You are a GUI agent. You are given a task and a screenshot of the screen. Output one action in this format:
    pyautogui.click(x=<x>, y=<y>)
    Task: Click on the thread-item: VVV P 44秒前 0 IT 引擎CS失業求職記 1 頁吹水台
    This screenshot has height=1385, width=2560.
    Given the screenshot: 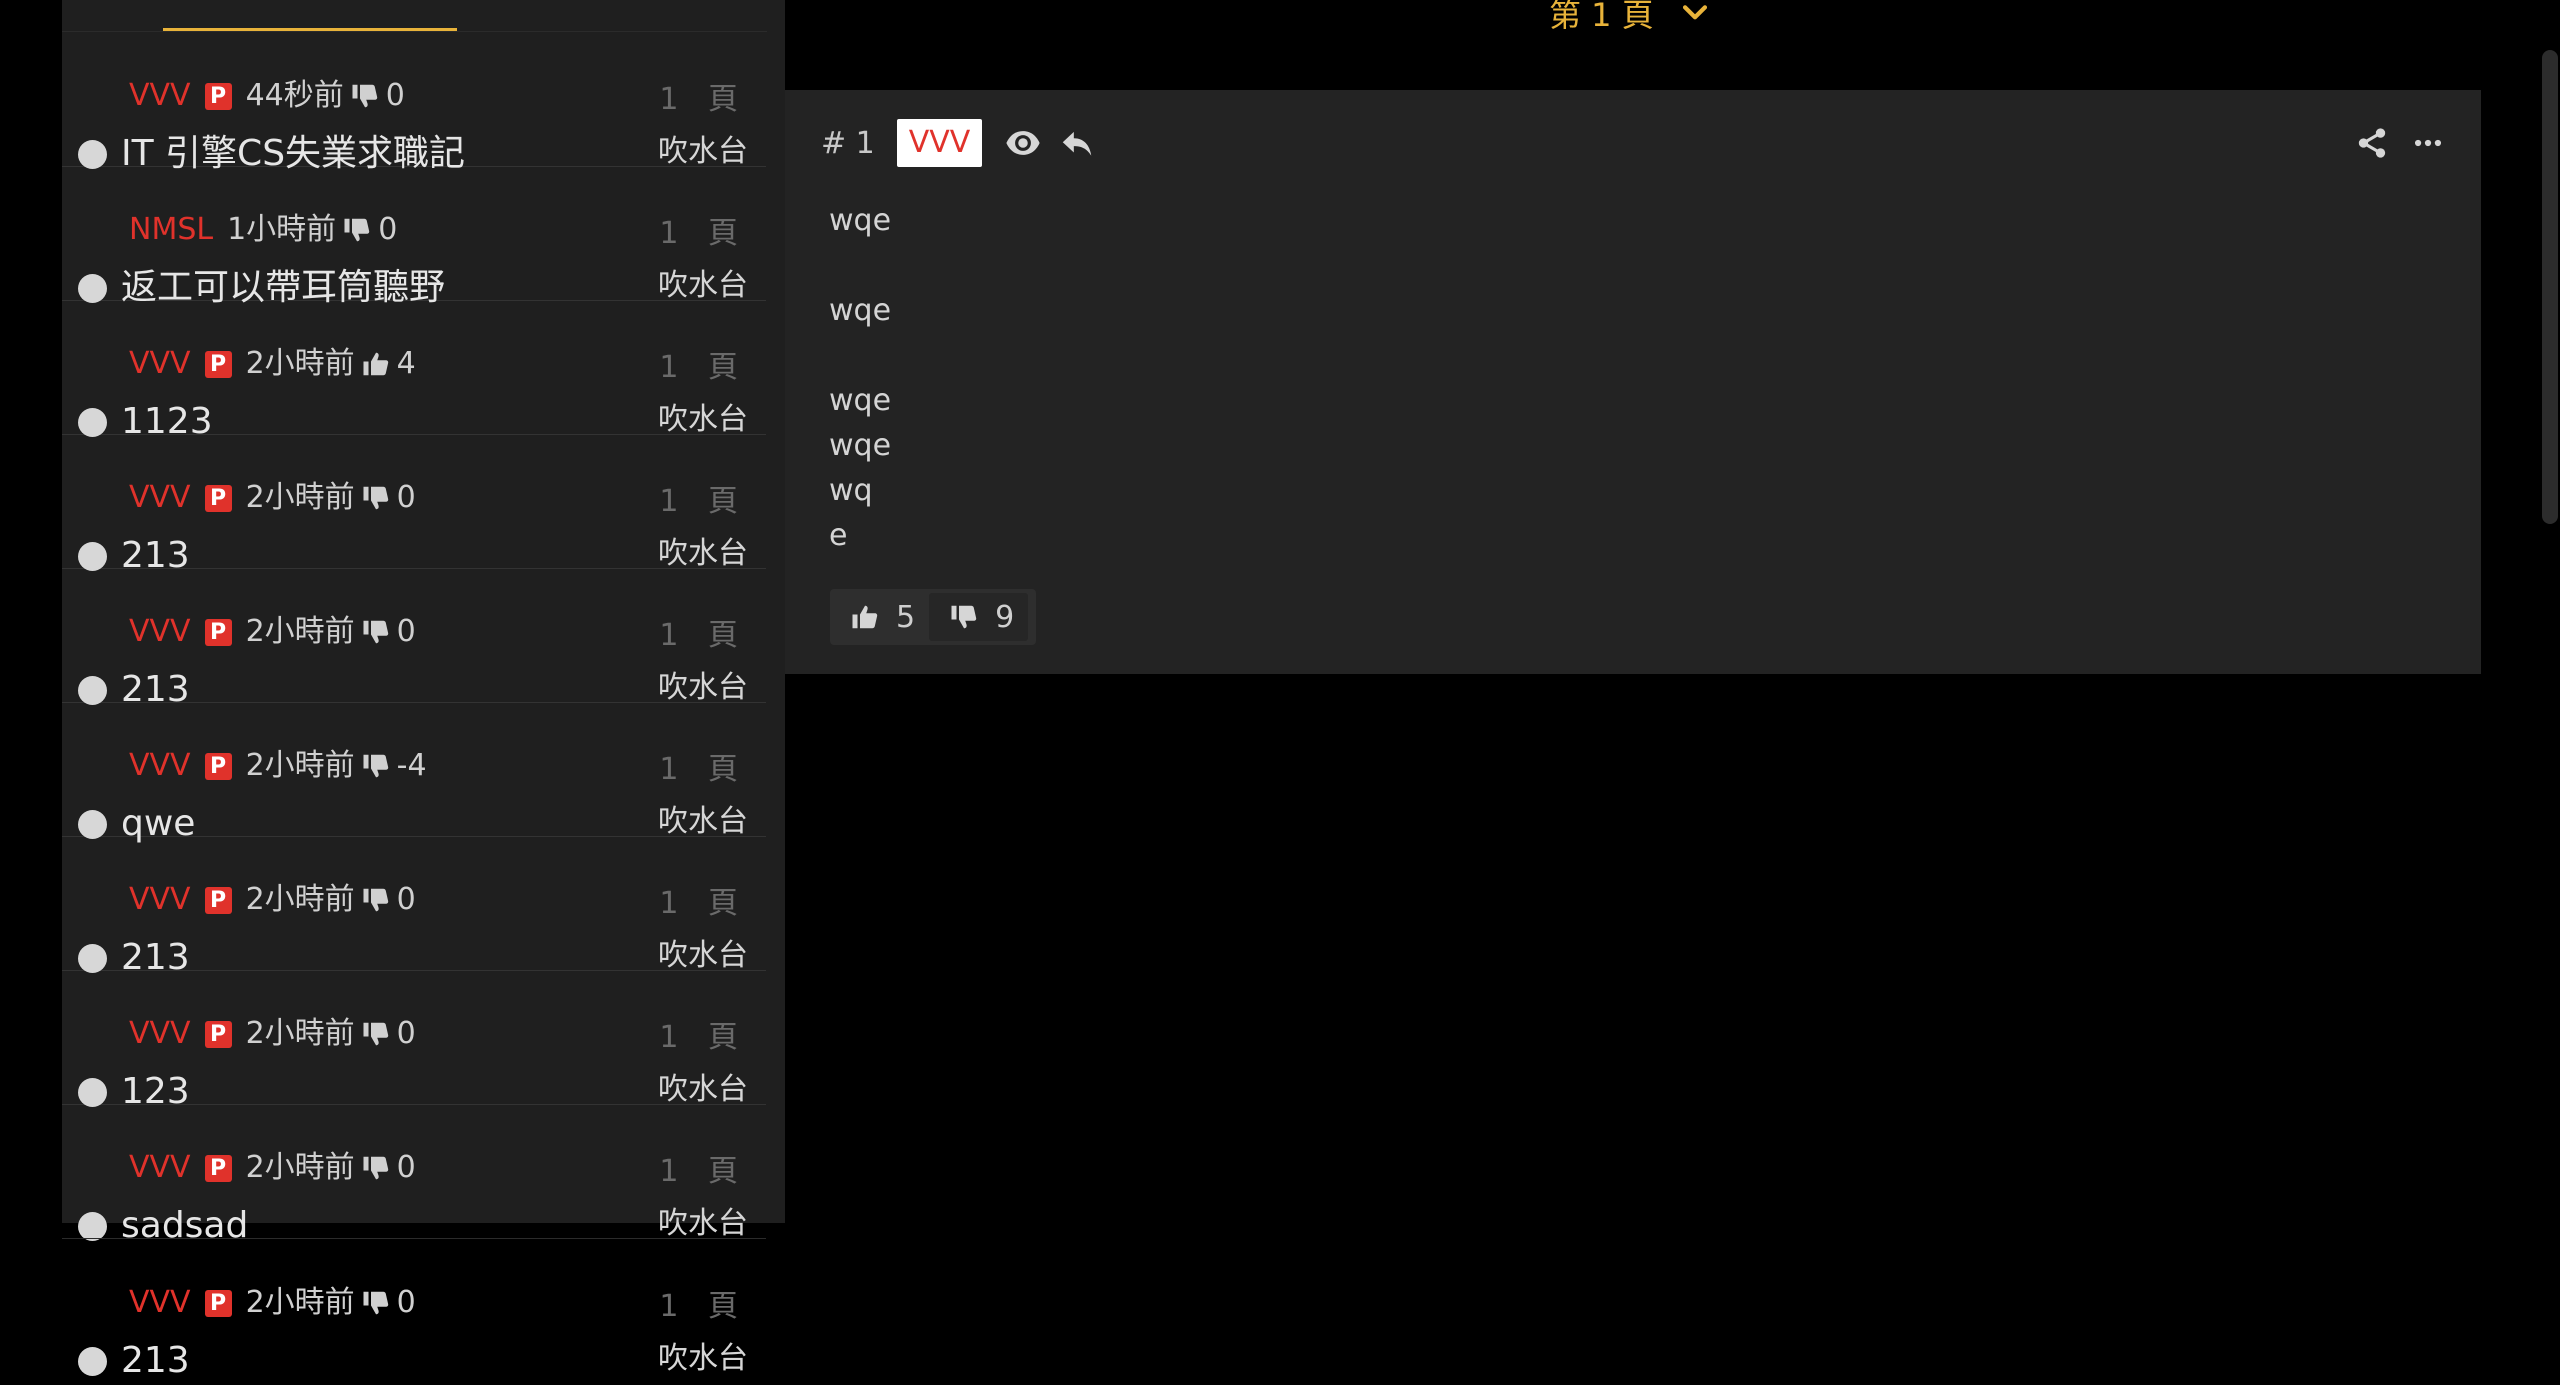 What is the action you would take?
    pyautogui.click(x=414, y=103)
    